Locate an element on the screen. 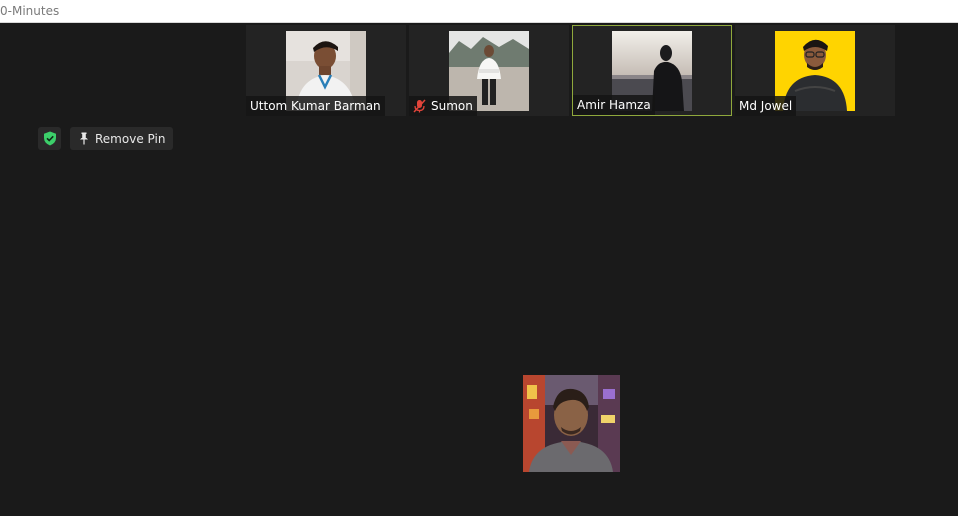 The image size is (958, 516). participant-name: Amir Hamza is located at coordinates (614, 105).